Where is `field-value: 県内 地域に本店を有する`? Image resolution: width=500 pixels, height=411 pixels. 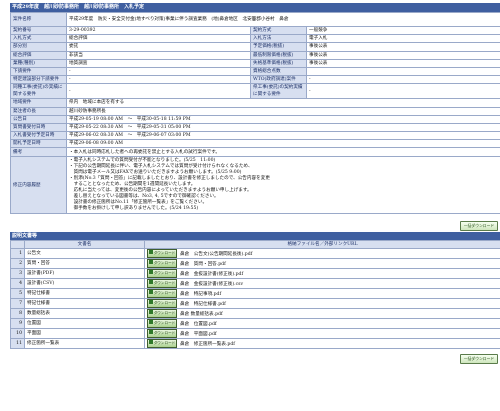 field-value: 県内 地域に本店を有する is located at coordinates (282, 103).